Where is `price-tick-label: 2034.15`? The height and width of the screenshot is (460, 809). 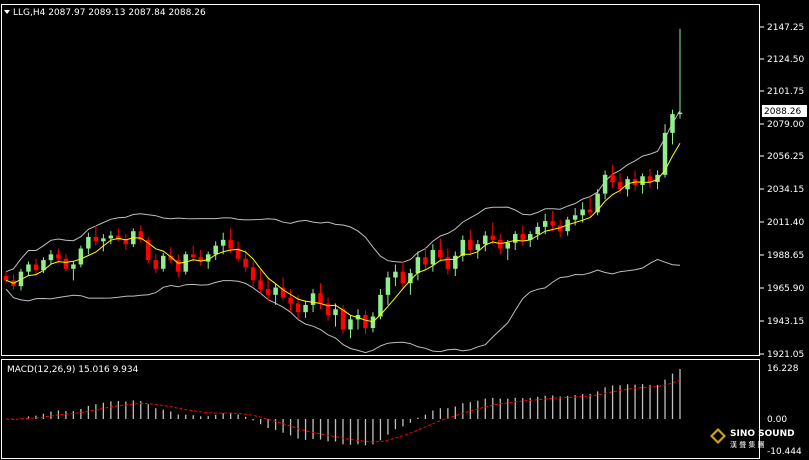 price-tick-label: 2034.15 is located at coordinates (785, 190).